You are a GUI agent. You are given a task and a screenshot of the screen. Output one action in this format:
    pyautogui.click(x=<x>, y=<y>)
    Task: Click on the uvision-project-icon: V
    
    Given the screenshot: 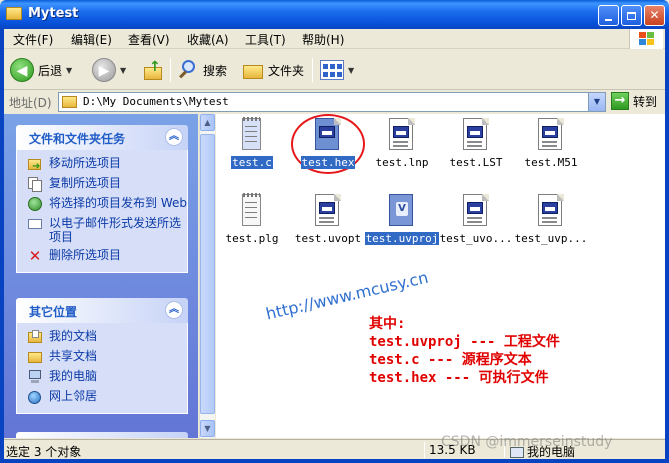 What is the action you would take?
    pyautogui.click(x=402, y=211)
    